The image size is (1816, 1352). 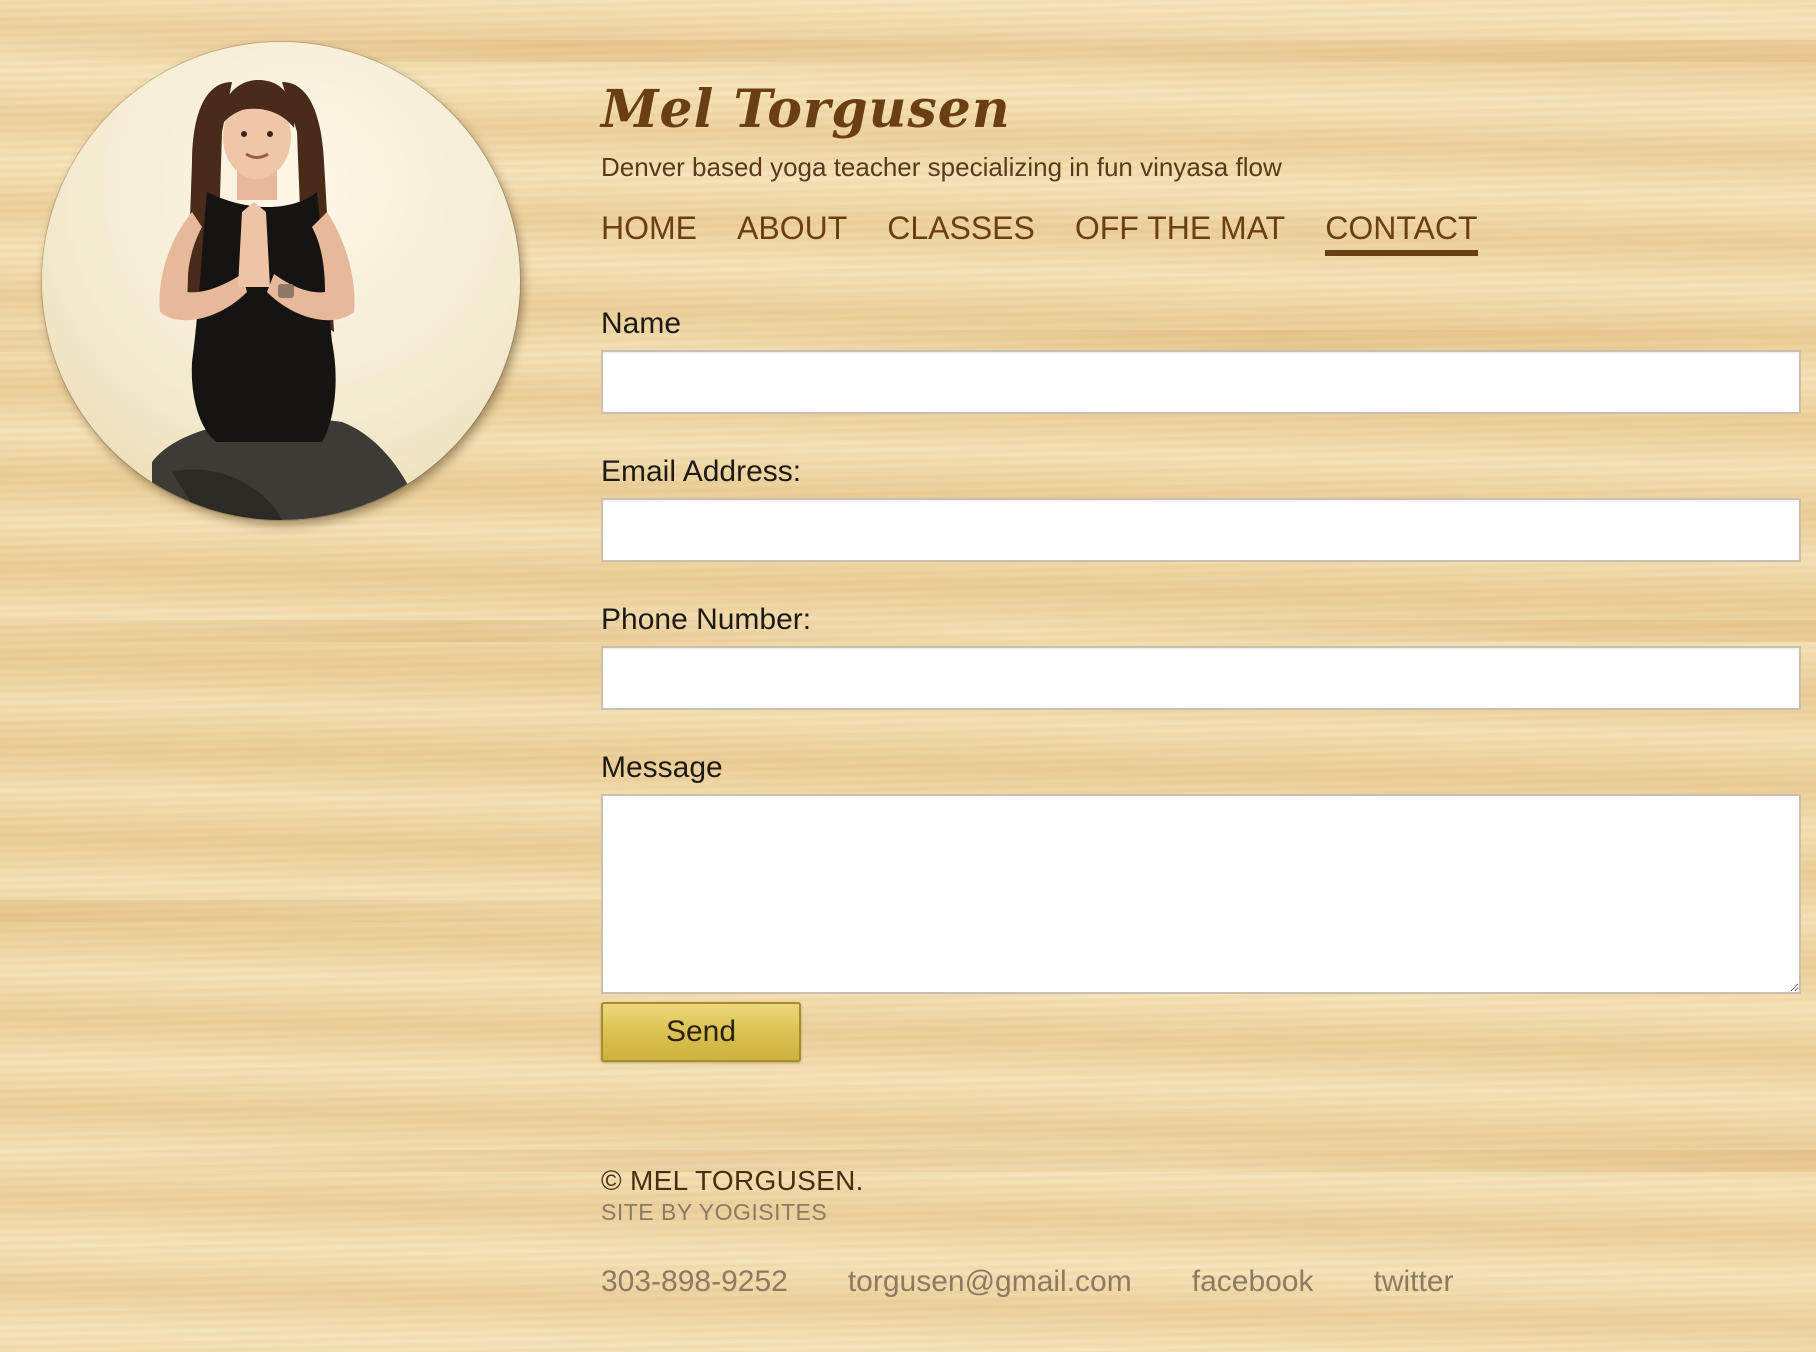 What do you see at coordinates (706, 619) in the screenshot?
I see `phone-label: Phone Number:` at bounding box center [706, 619].